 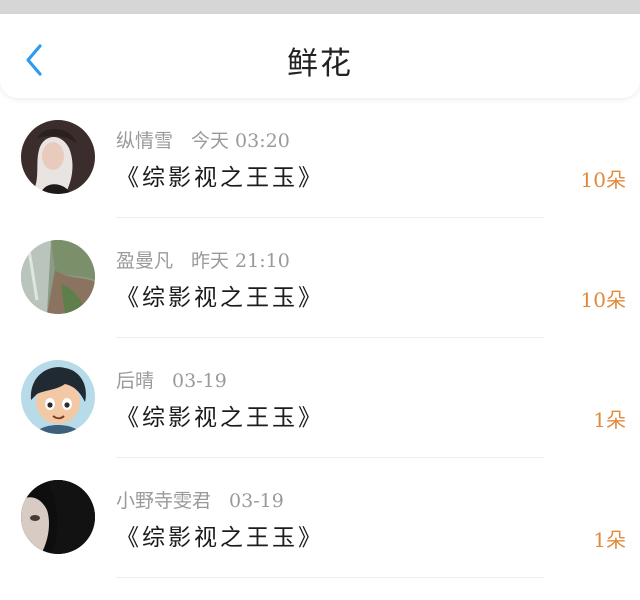 What do you see at coordinates (240, 261) in the screenshot?
I see `timestamp: 昨天 21:10` at bounding box center [240, 261].